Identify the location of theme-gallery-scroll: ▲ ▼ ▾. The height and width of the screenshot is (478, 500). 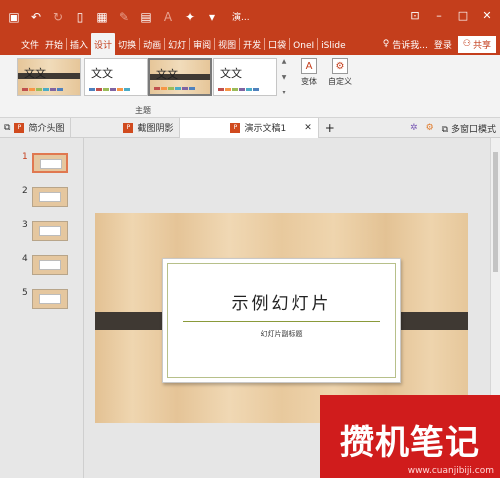
(284, 77).